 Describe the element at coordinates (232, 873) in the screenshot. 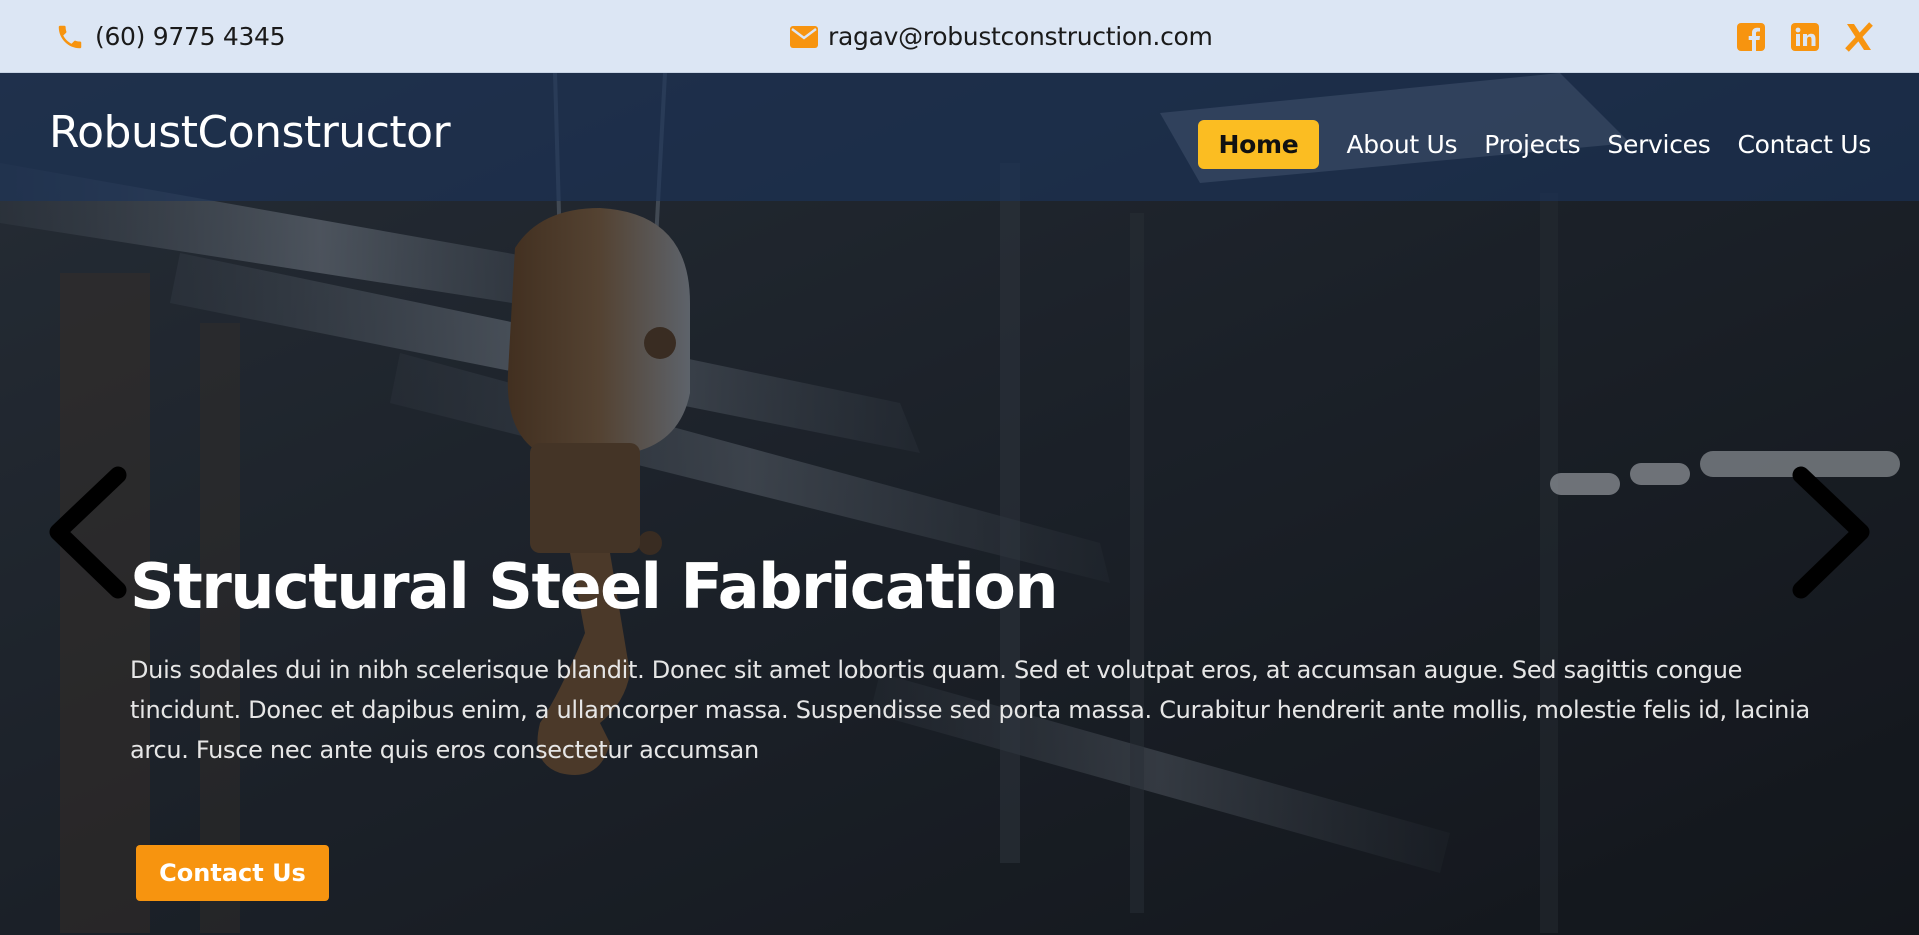

I see `contact-us-button: Contact Us` at that location.